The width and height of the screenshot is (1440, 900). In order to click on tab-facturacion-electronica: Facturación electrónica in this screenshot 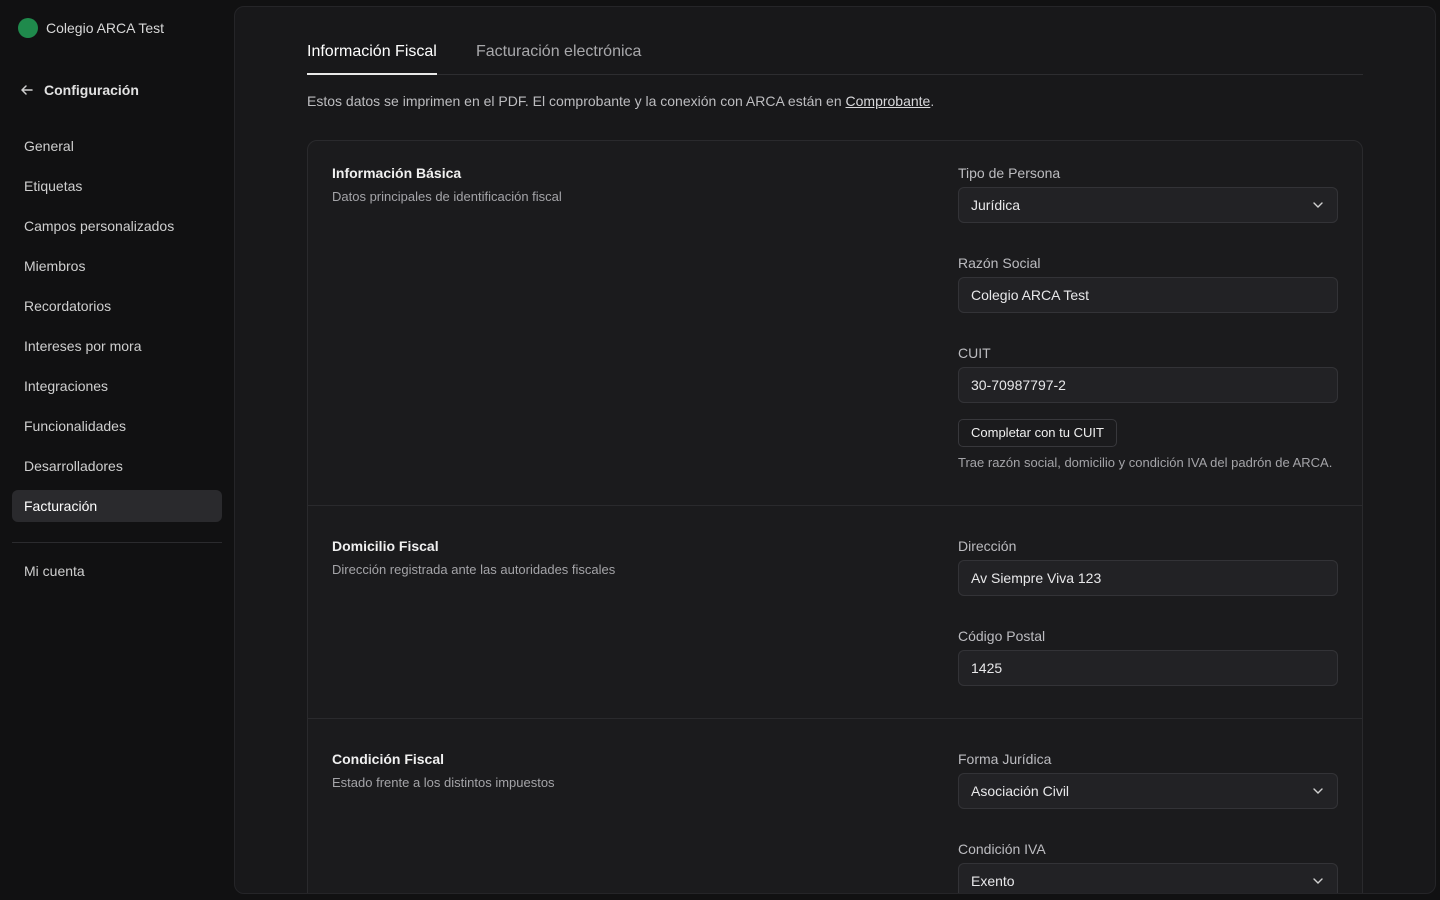, I will do `click(558, 59)`.